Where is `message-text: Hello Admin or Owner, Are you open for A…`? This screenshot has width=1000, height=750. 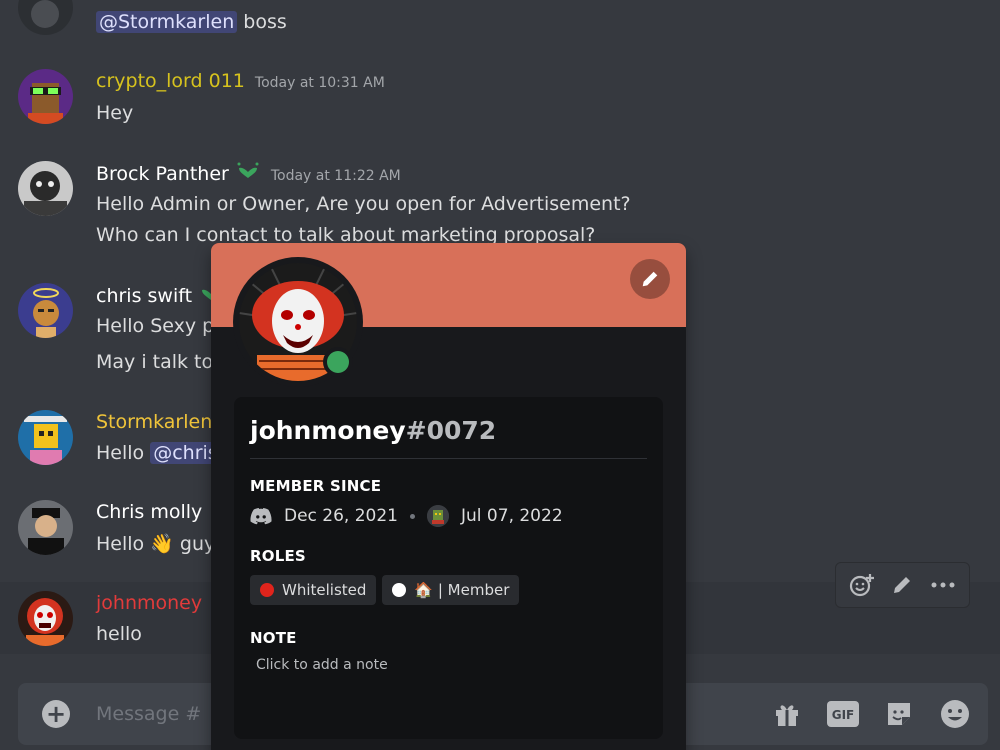 message-text: Hello Admin or Owner, Are you open for A… is located at coordinates (363, 204).